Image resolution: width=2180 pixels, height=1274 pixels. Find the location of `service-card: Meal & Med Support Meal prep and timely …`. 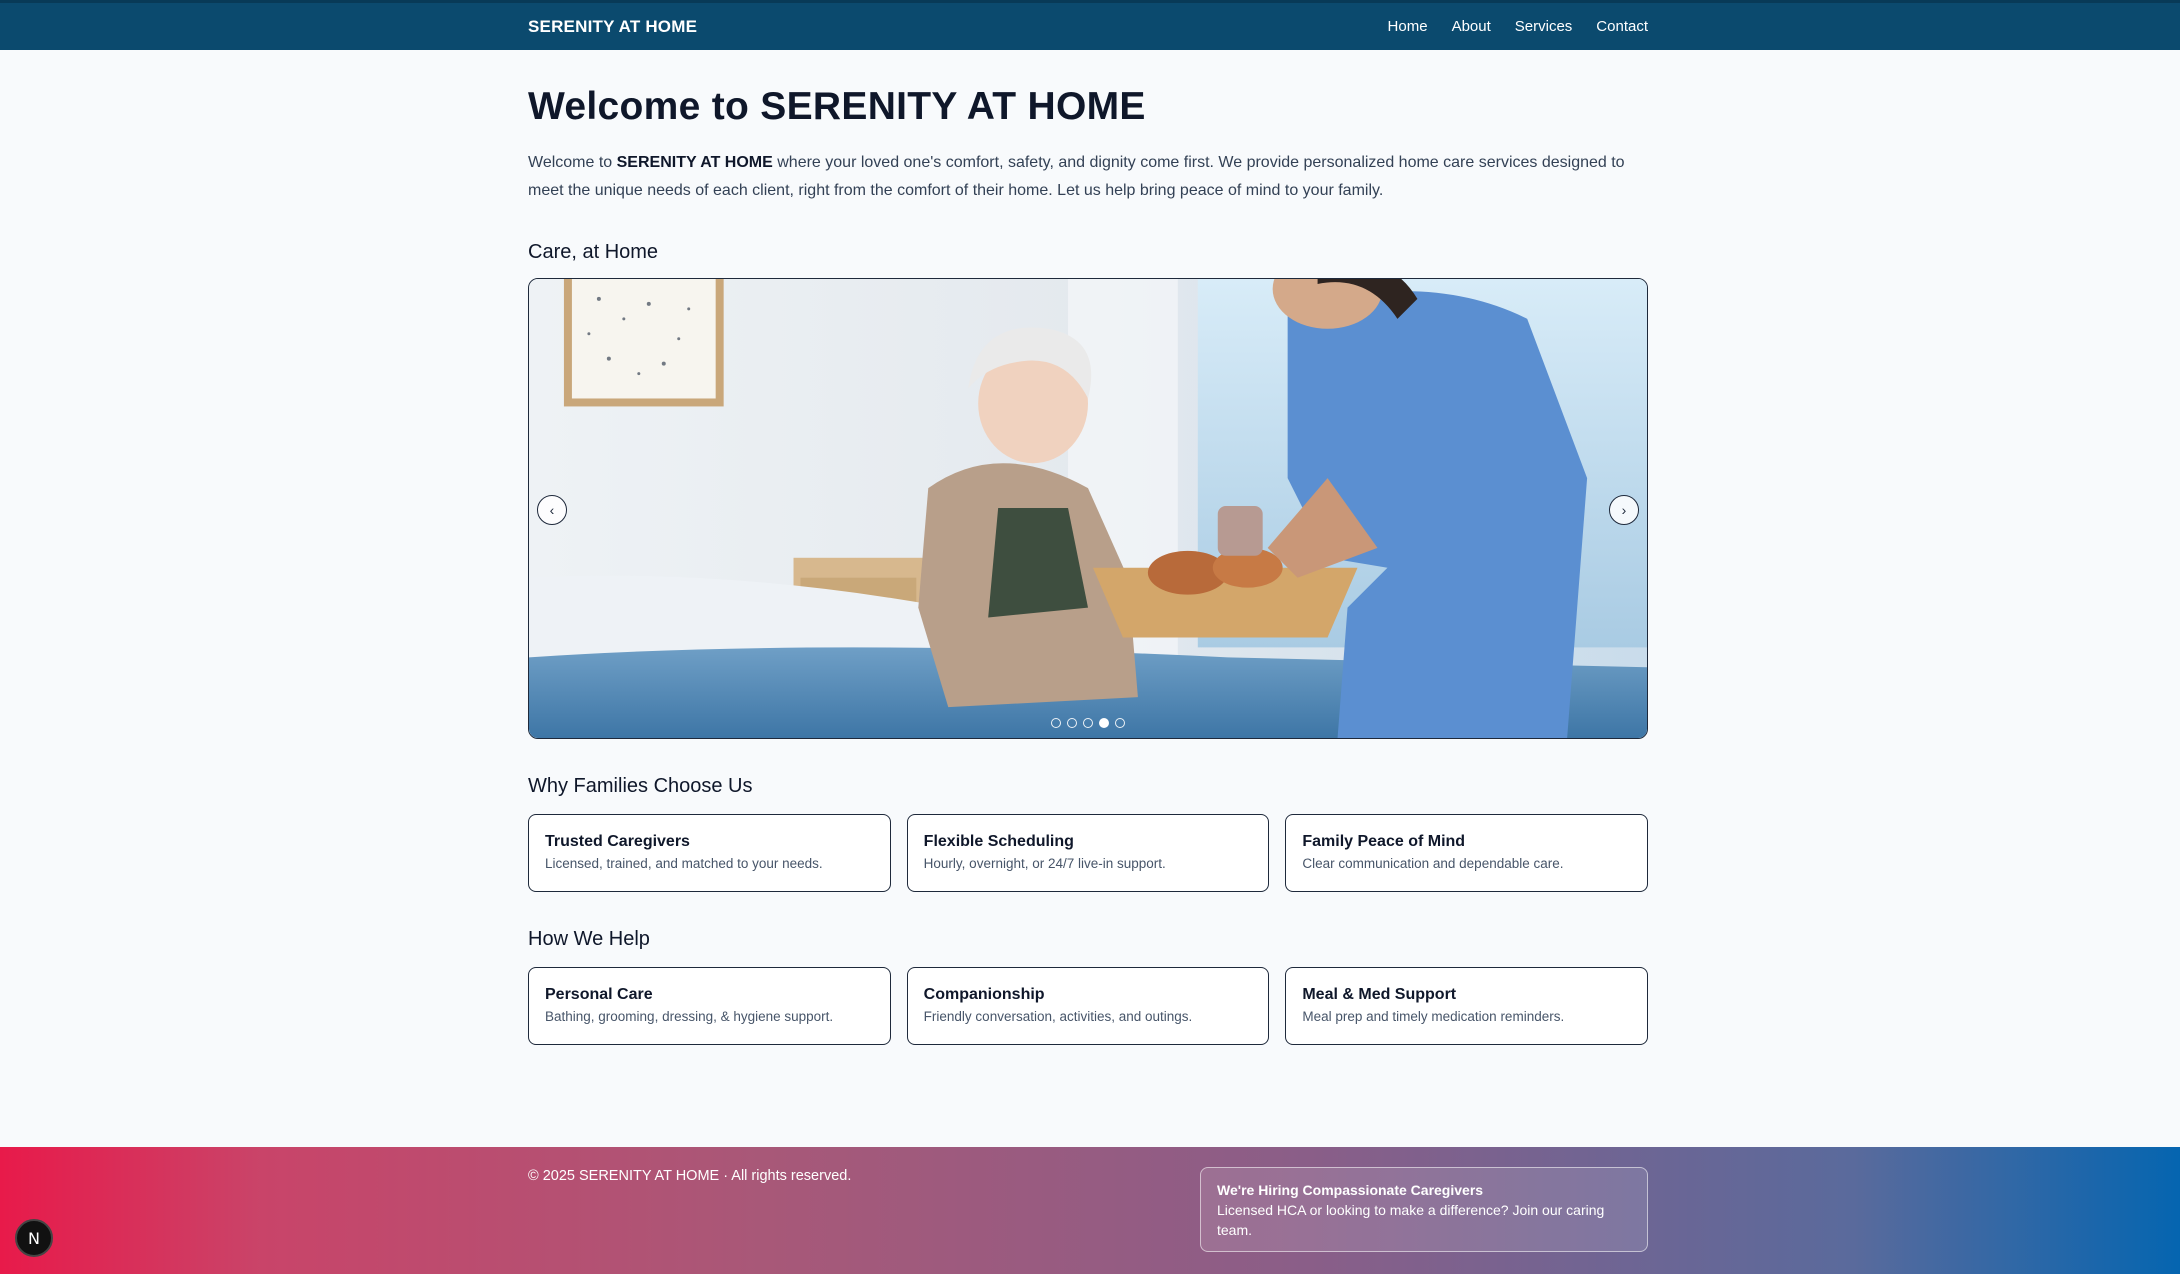

service-card: Meal & Med Support Meal prep and timely … is located at coordinates (1467, 1005).